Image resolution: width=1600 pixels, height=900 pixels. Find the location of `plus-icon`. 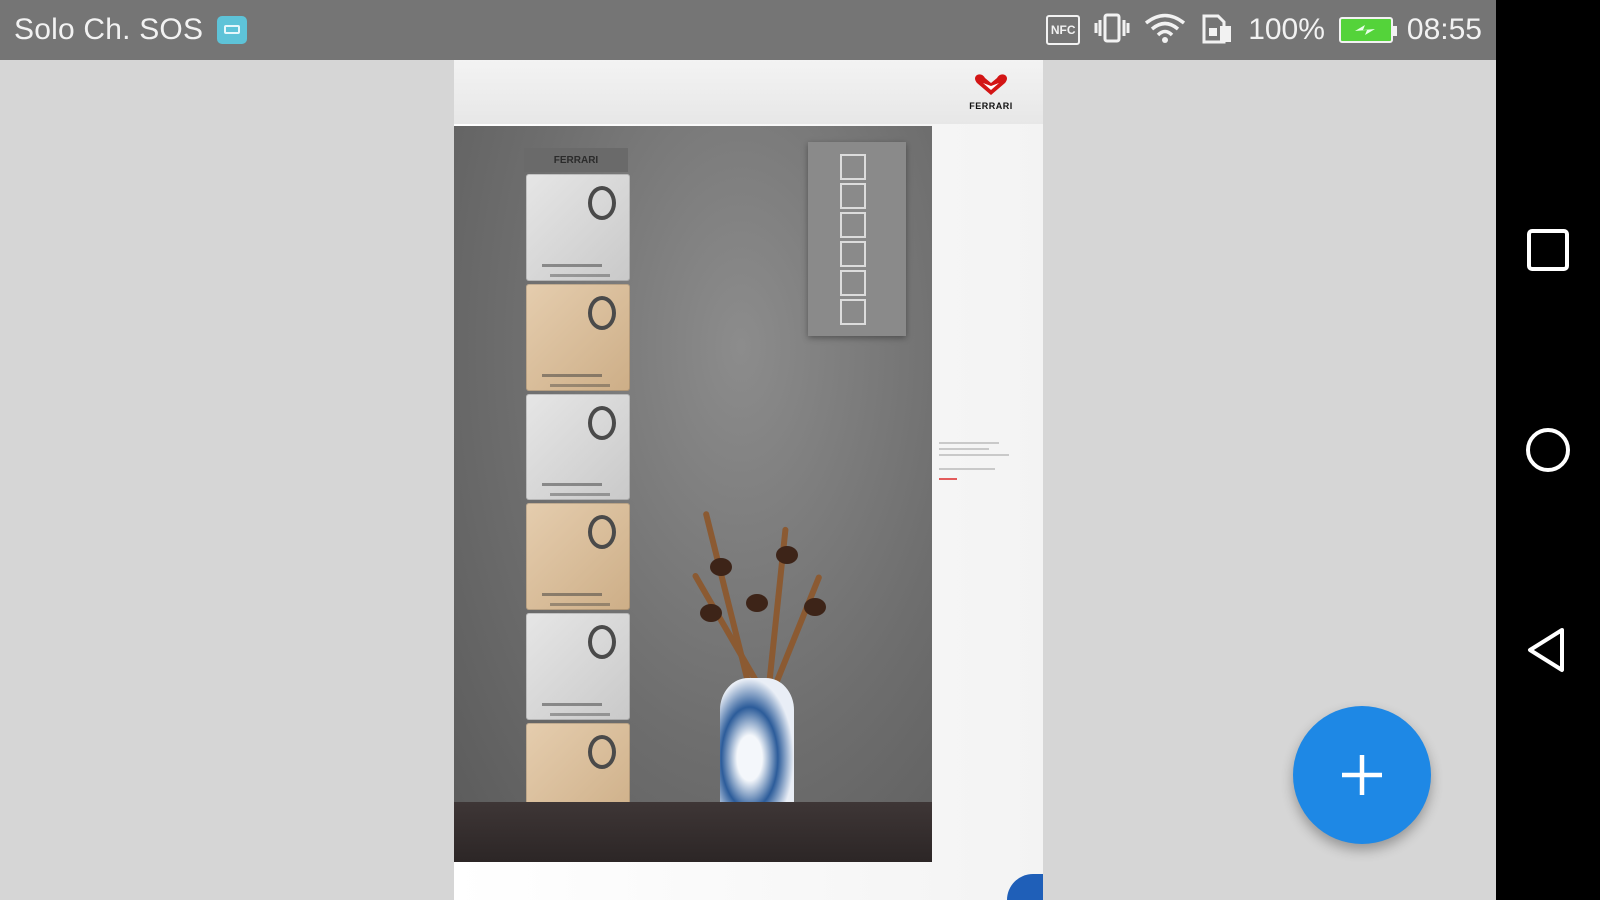

plus-icon is located at coordinates (1362, 775).